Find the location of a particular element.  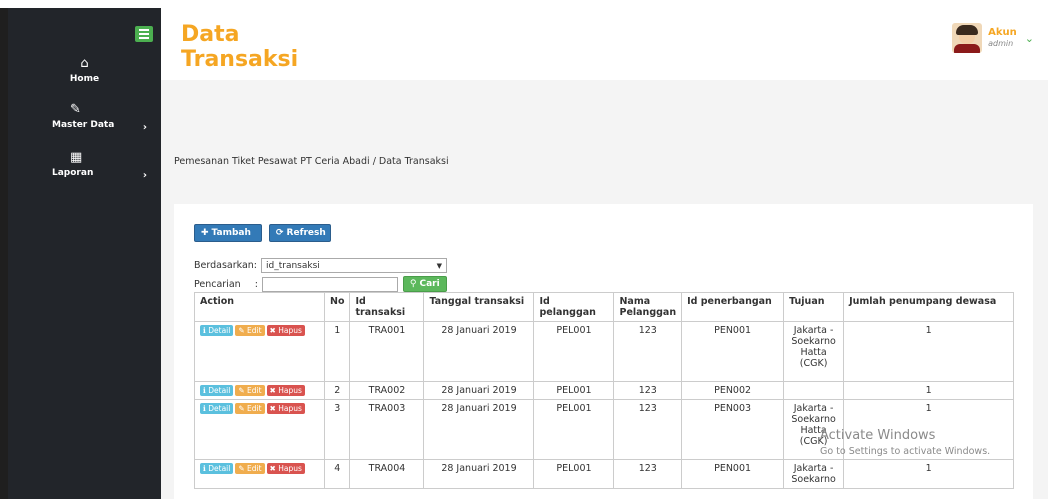

sidebar: ⌂ Home ✎ Master Data › ▦ Laporan › is located at coordinates (84, 253).